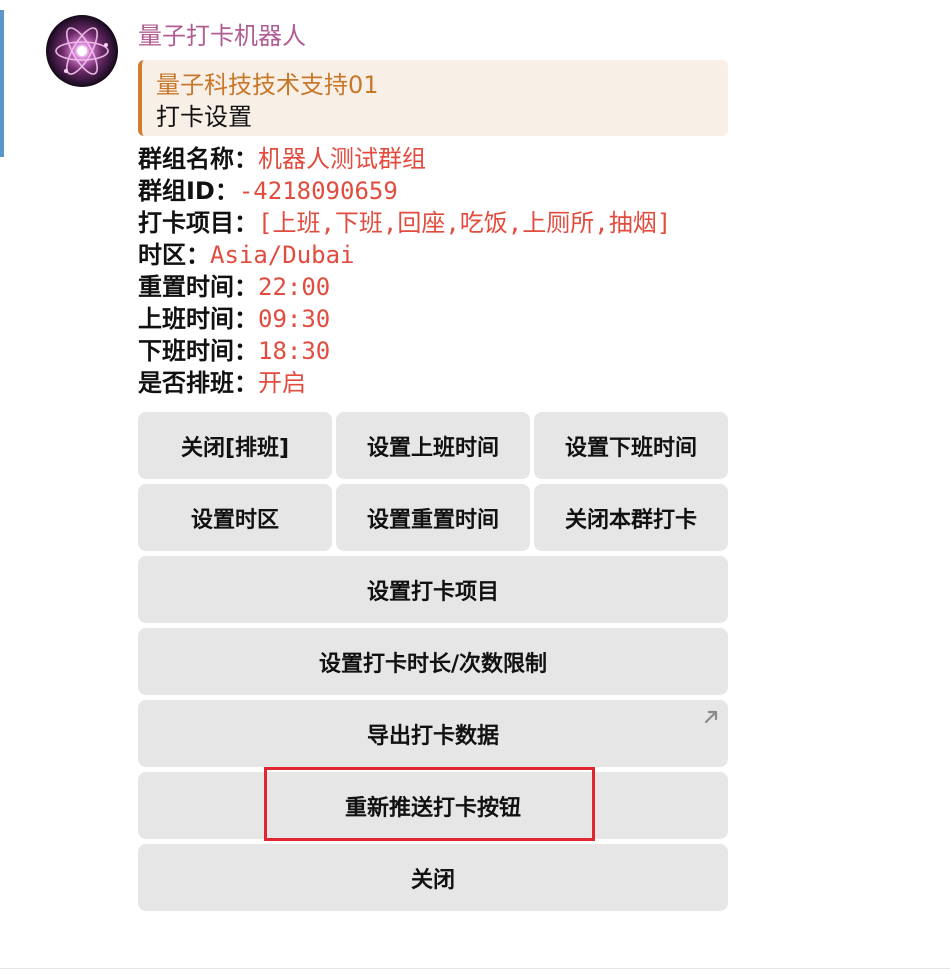  What do you see at coordinates (318, 191) in the screenshot?
I see `info-value: -4218090659` at bounding box center [318, 191].